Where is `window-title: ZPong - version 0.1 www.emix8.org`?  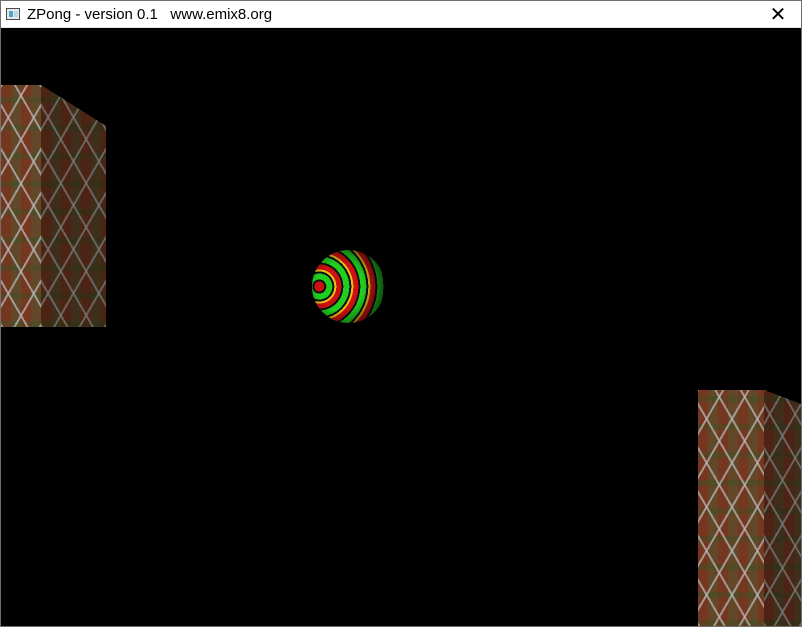 window-title: ZPong - version 0.1 www.emix8.org is located at coordinates (150, 14).